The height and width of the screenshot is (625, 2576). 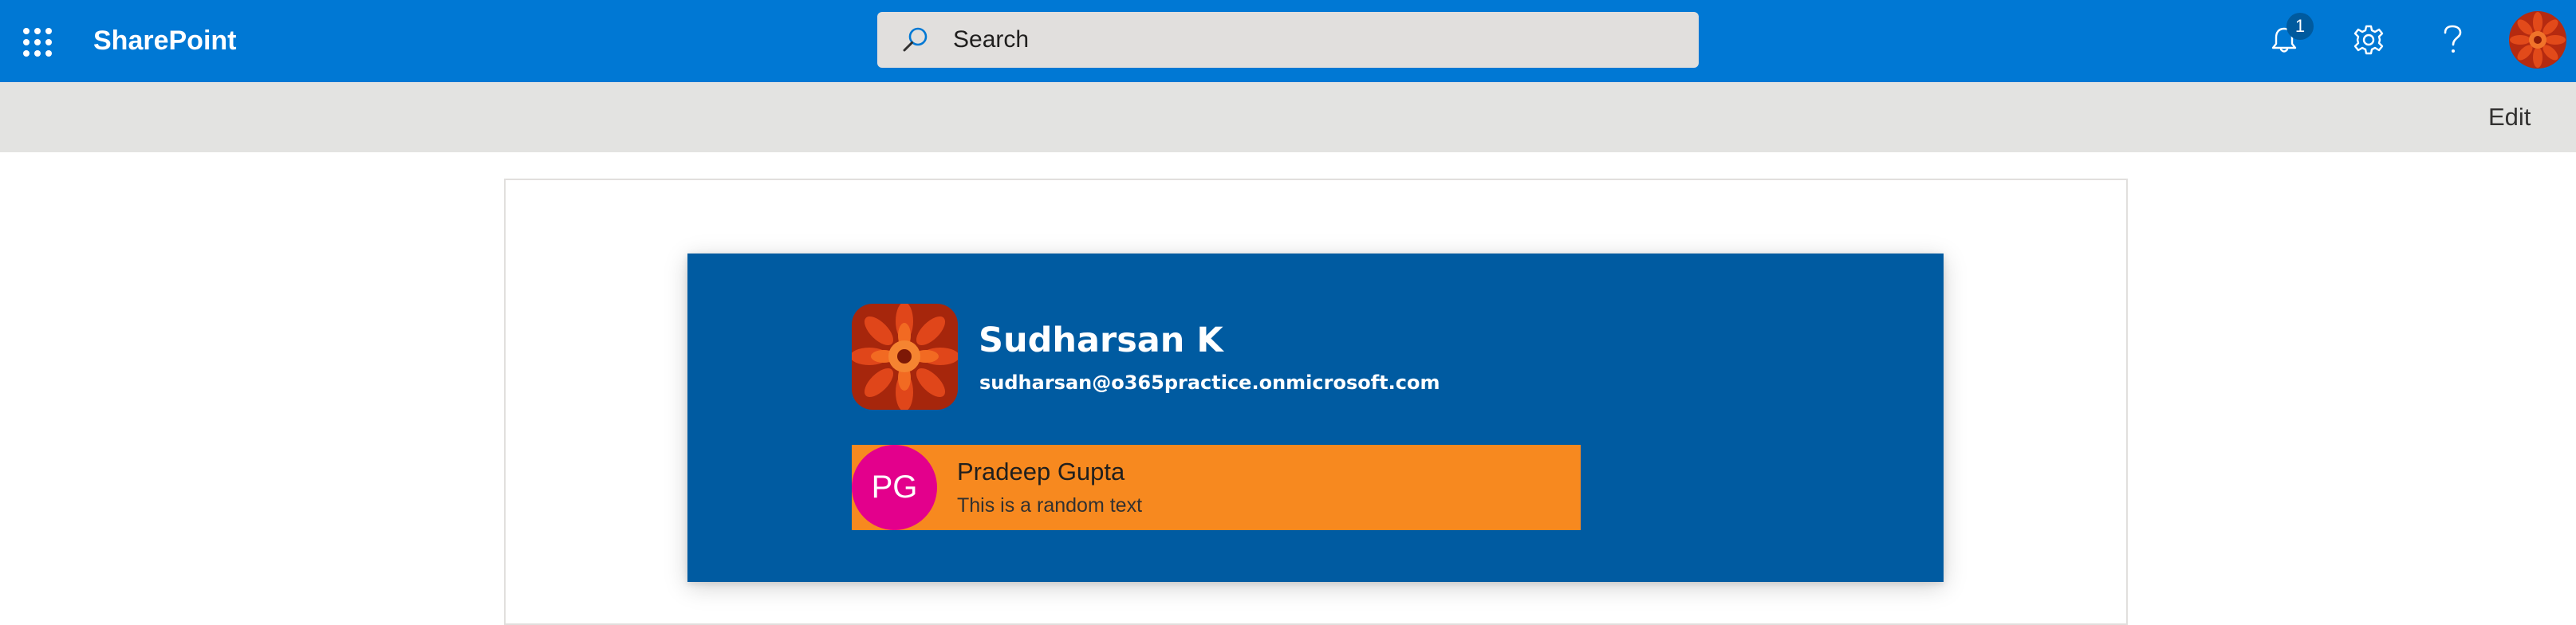 What do you see at coordinates (2300, 26) in the screenshot?
I see `notification-badge: 1` at bounding box center [2300, 26].